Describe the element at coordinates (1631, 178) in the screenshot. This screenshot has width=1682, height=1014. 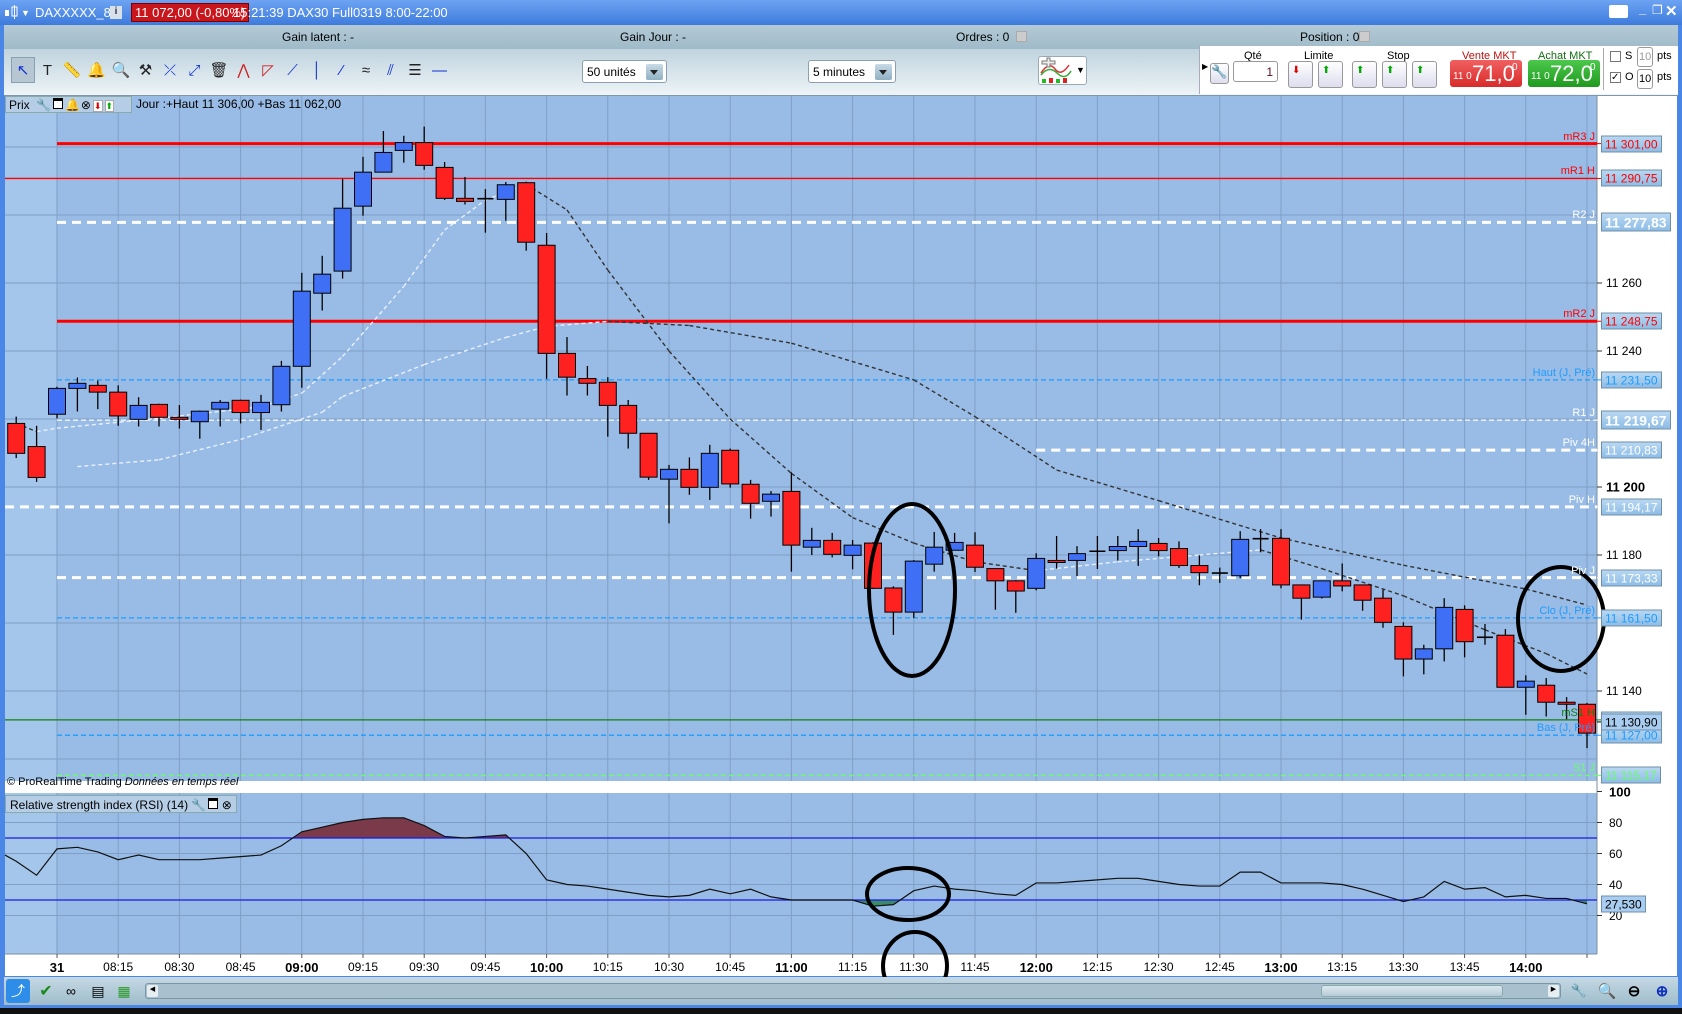
I see `price-level-label: 11 290,75` at that location.